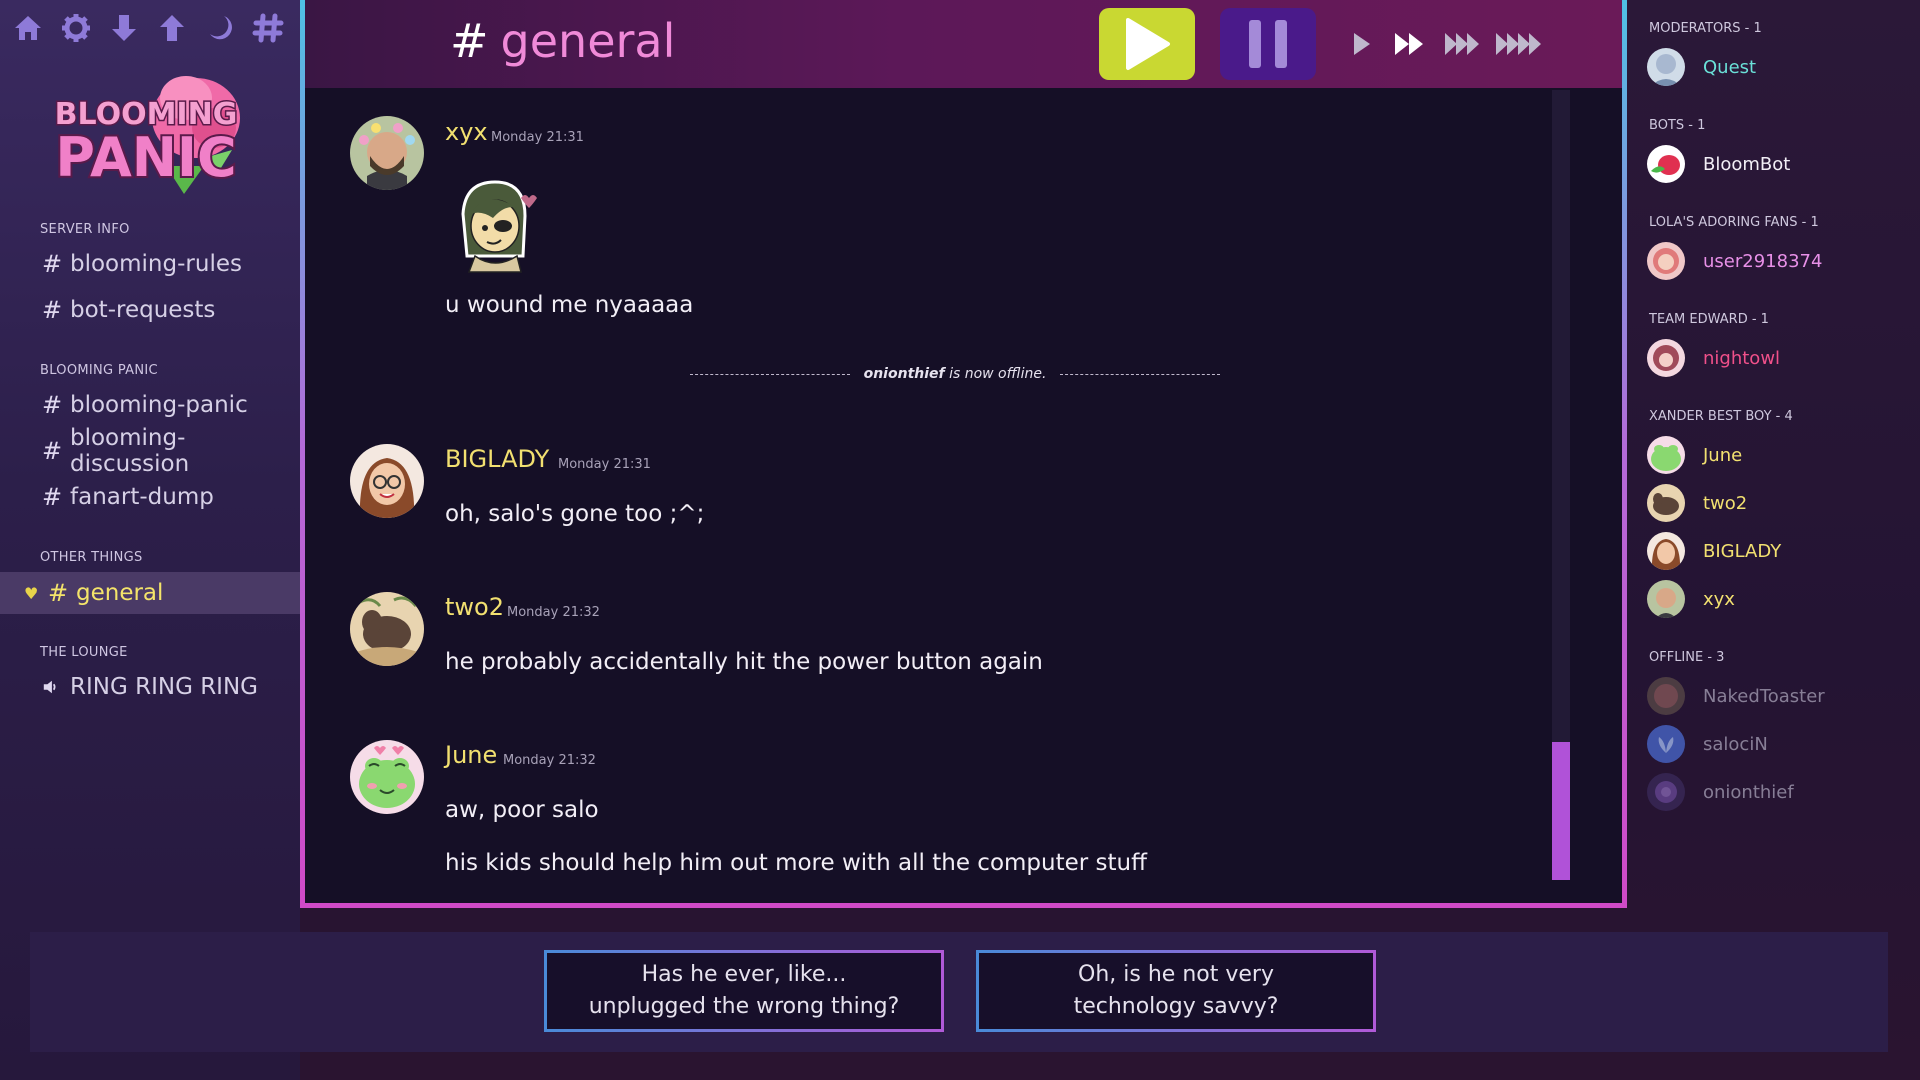 The image size is (1920, 1080). I want to click on heart-icon: ♥, so click(31, 593).